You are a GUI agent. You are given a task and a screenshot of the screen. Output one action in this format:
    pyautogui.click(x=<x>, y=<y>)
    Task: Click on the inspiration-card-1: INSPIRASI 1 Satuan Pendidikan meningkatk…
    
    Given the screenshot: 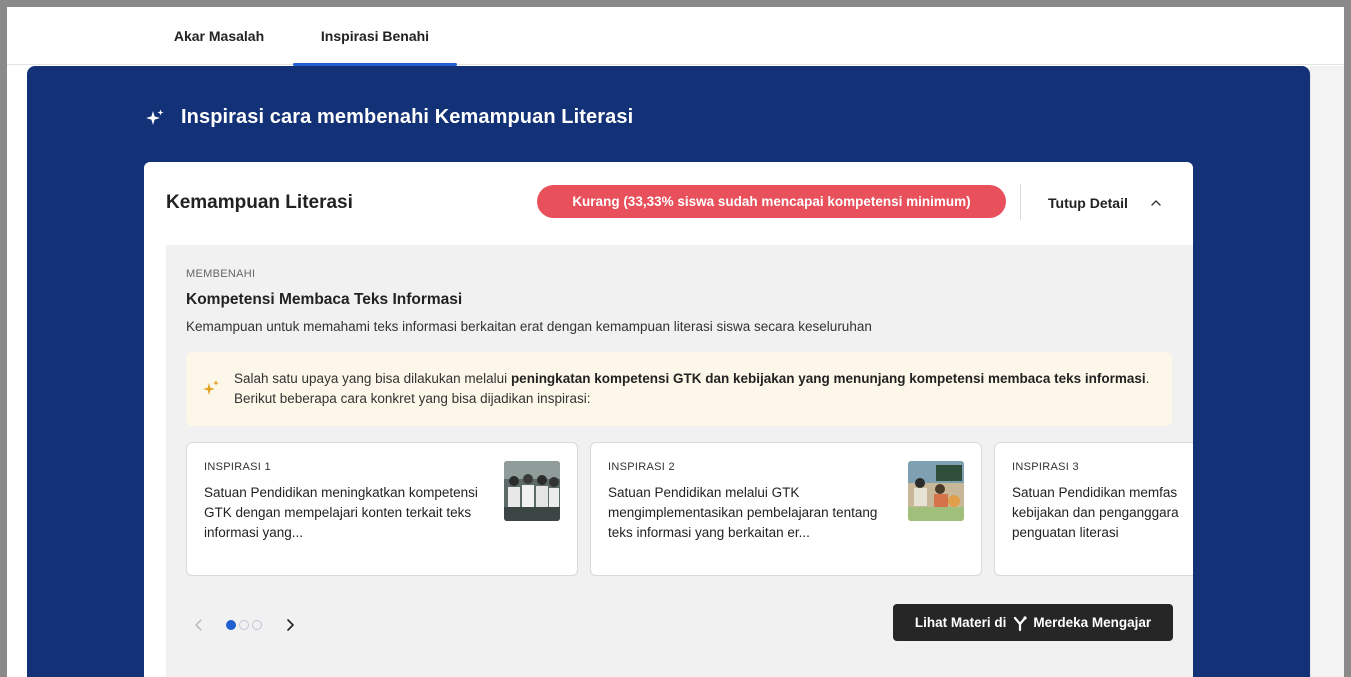 What is the action you would take?
    pyautogui.click(x=382, y=509)
    